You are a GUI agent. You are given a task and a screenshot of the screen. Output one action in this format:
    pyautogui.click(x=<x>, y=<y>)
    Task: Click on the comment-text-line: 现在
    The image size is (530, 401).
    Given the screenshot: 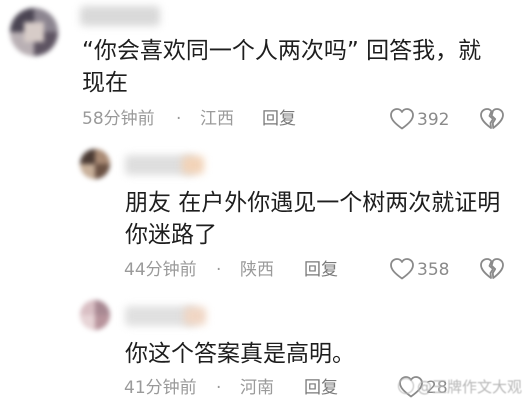 What is the action you would take?
    pyautogui.click(x=105, y=83)
    